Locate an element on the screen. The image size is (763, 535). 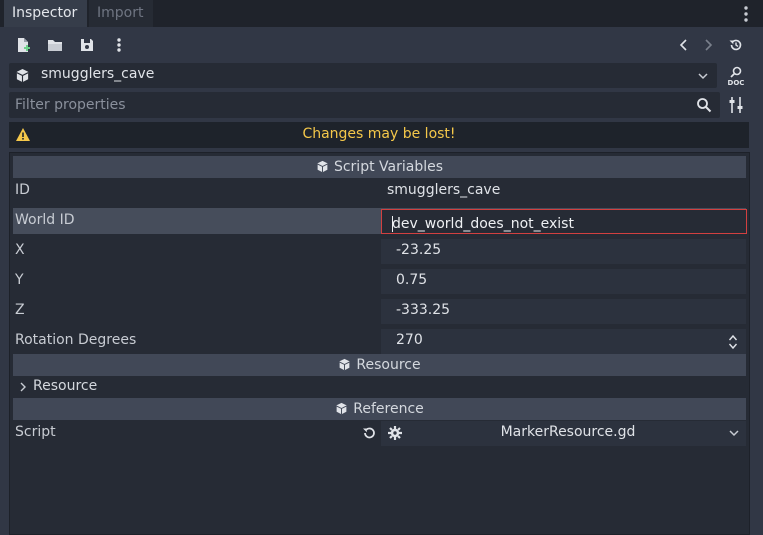
y-value: 0.75 is located at coordinates (412, 280).